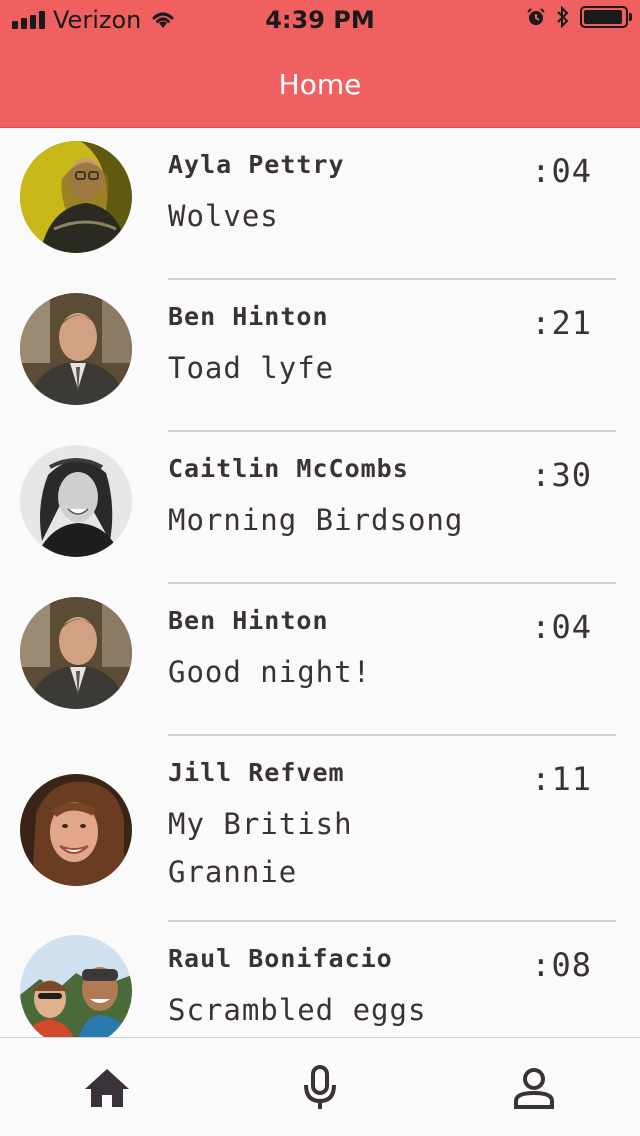 The image size is (640, 1136). What do you see at coordinates (561, 965) in the screenshot?
I see `message-duration: :08` at bounding box center [561, 965].